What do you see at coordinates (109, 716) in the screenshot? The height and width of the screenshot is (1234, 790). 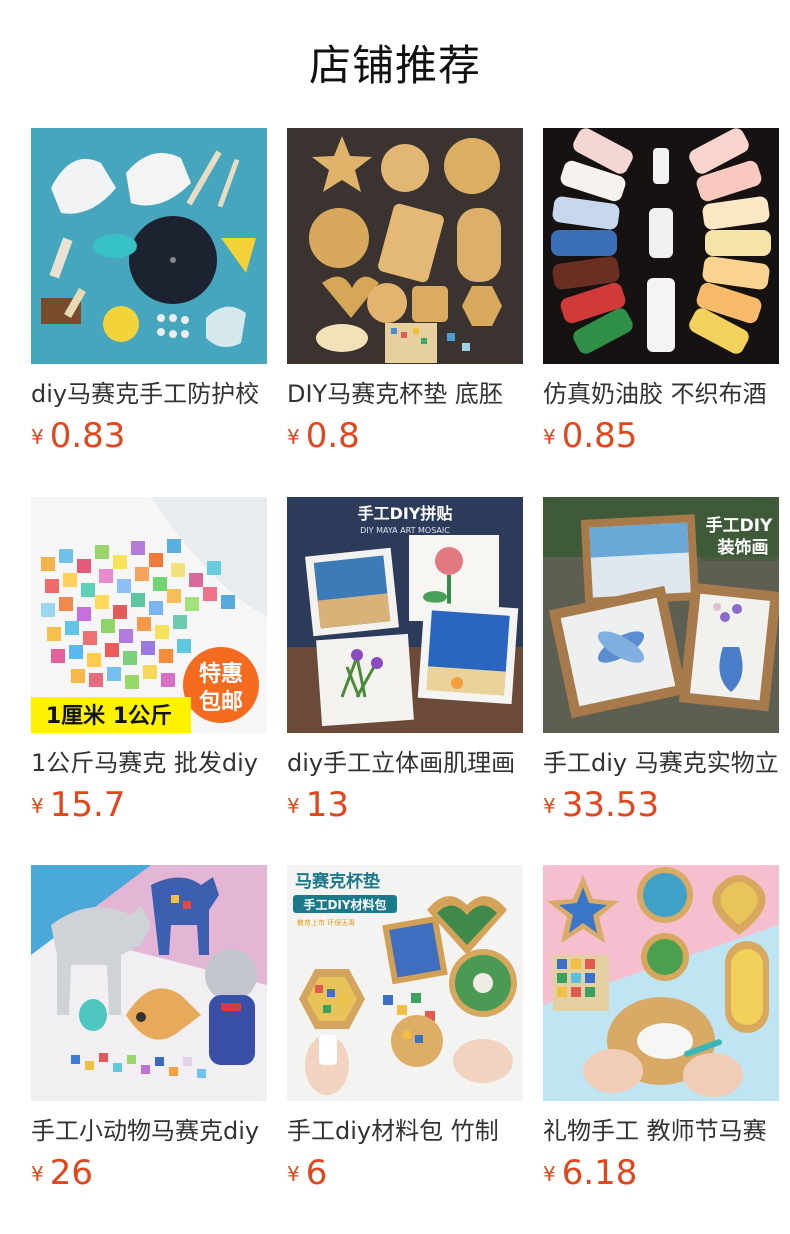 I see `size-weight-badge: 1厘米 1公斤` at bounding box center [109, 716].